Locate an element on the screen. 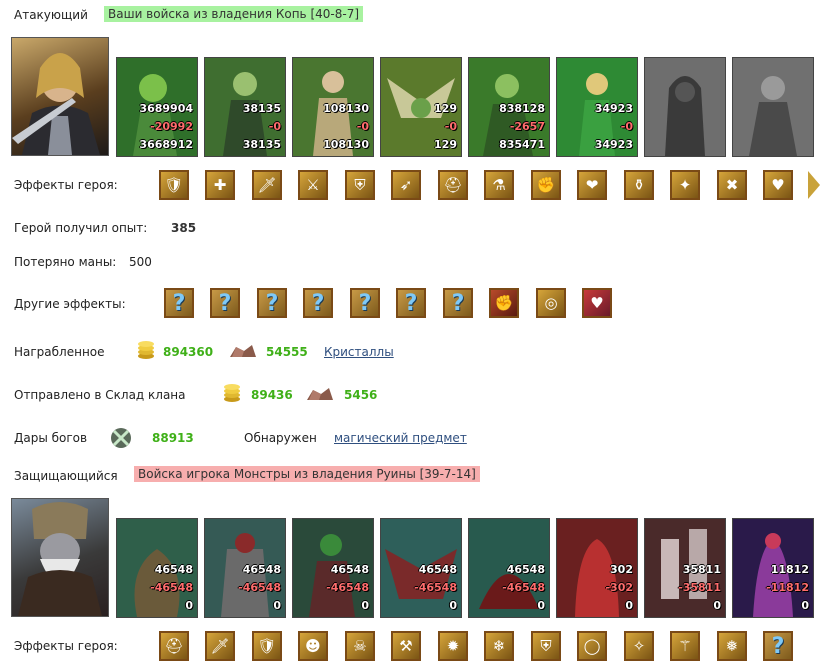 The height and width of the screenshot is (671, 837). loot-gold-value: 894360 is located at coordinates (188, 352).